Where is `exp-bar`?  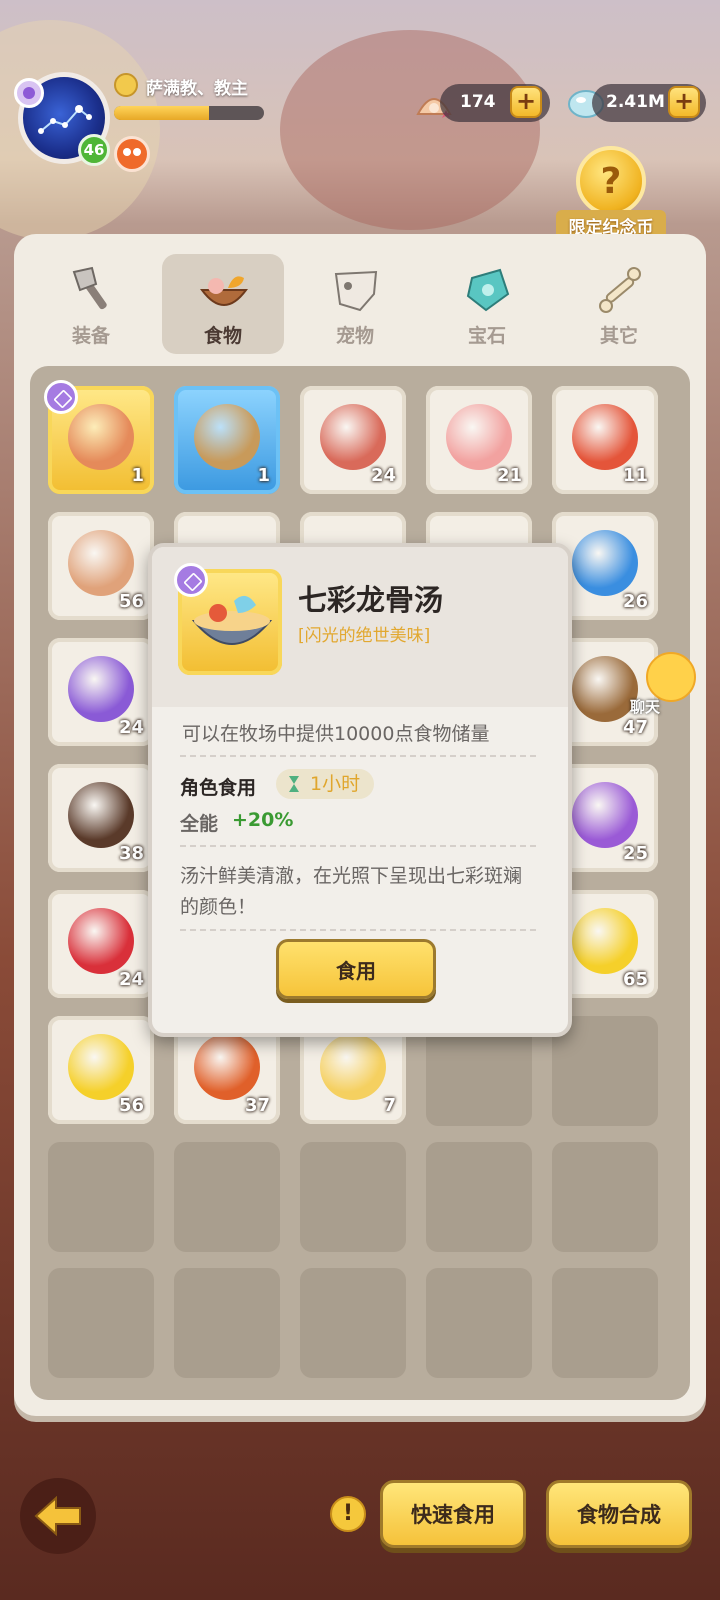
exp-bar is located at coordinates (189, 113).